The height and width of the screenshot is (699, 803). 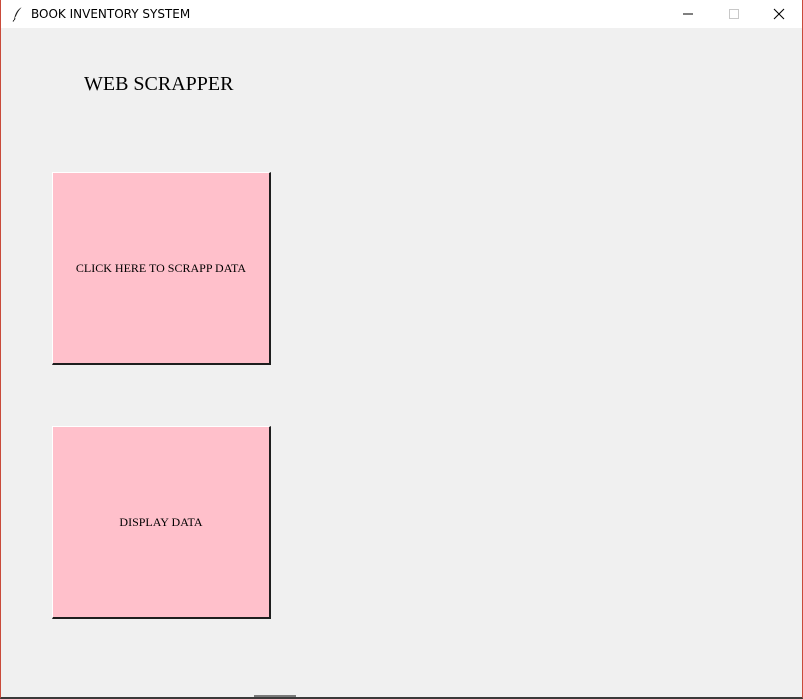 I want to click on maximize-button, so click(x=734, y=14).